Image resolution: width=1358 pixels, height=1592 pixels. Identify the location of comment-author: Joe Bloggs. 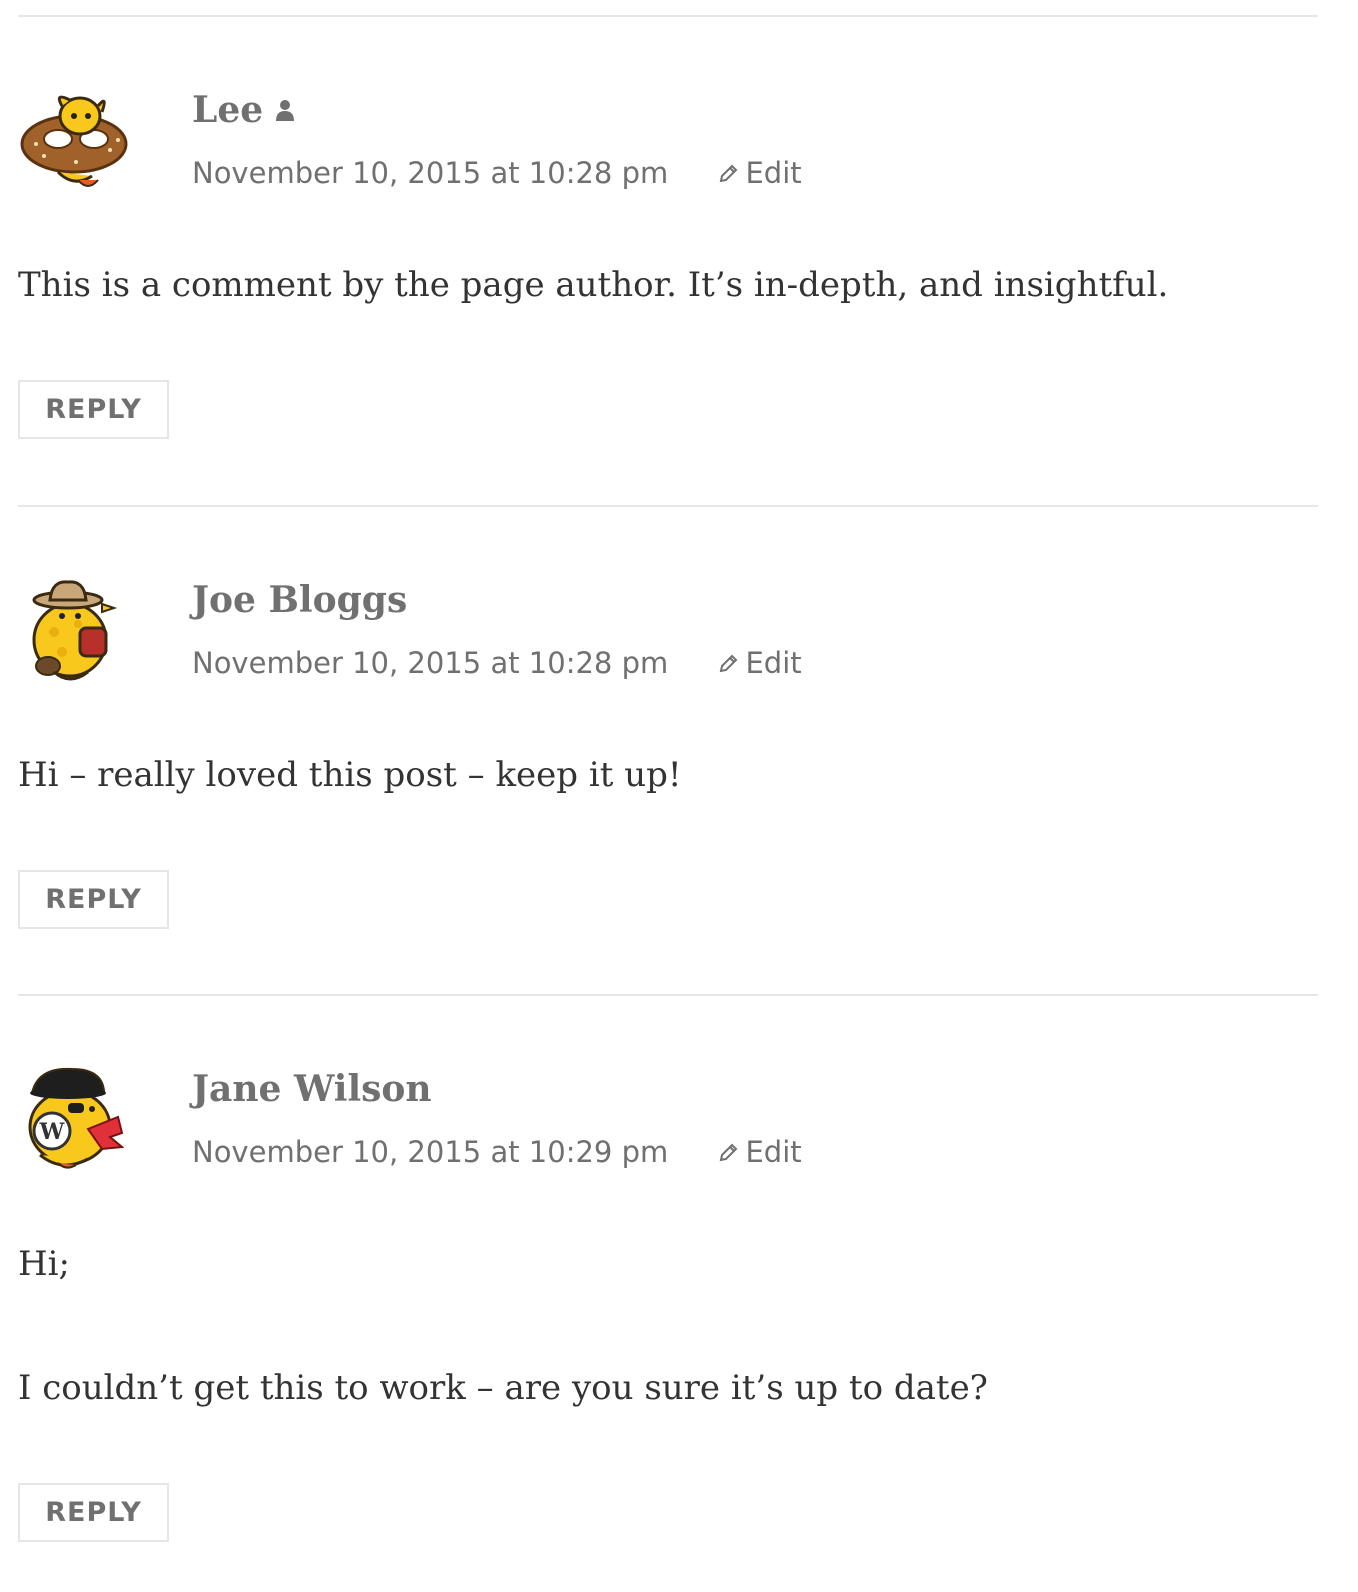
(299, 600).